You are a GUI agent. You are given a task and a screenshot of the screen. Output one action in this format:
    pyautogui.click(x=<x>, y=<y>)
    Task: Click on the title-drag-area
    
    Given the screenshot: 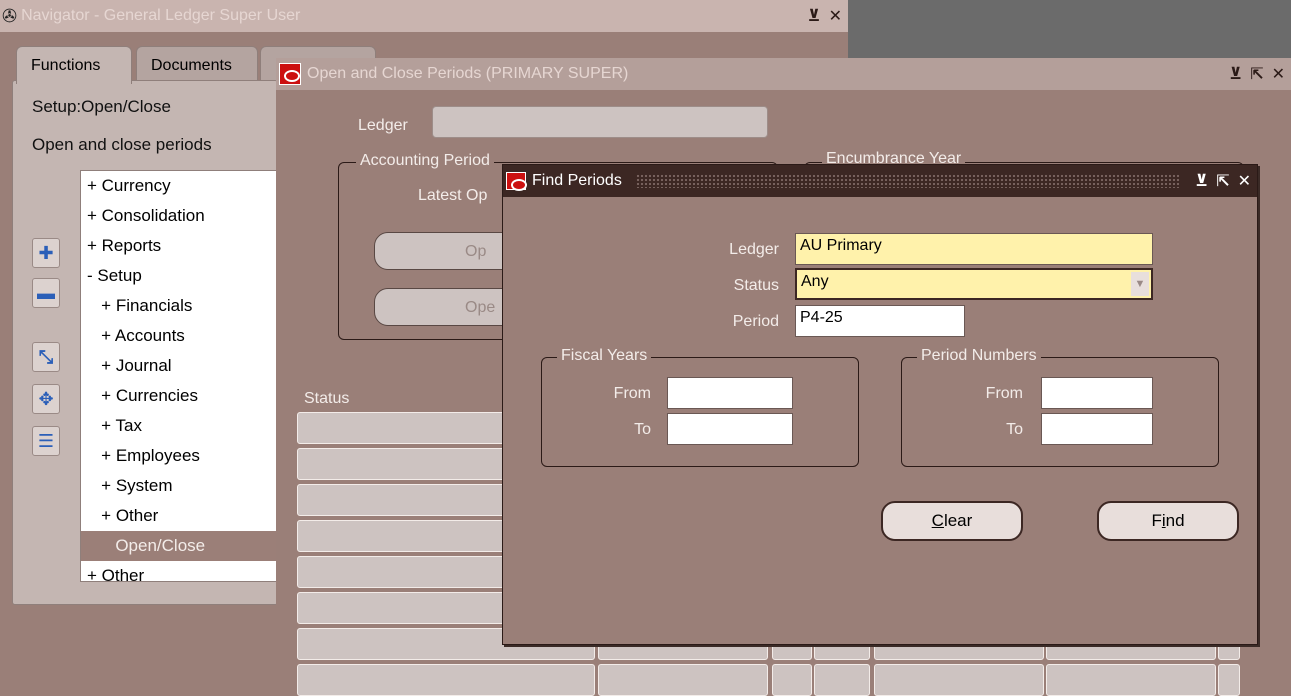 What is the action you would take?
    pyautogui.click(x=907, y=181)
    